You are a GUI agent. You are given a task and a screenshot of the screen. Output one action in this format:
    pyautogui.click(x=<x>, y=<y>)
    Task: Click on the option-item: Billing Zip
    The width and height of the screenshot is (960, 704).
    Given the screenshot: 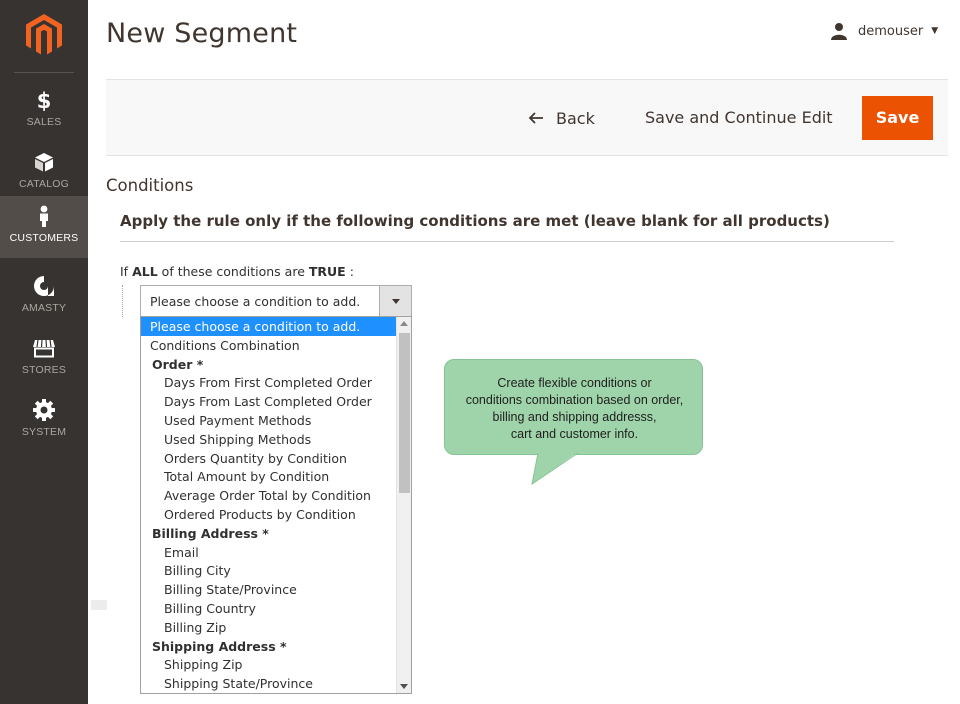 What is the action you would take?
    pyautogui.click(x=269, y=627)
    